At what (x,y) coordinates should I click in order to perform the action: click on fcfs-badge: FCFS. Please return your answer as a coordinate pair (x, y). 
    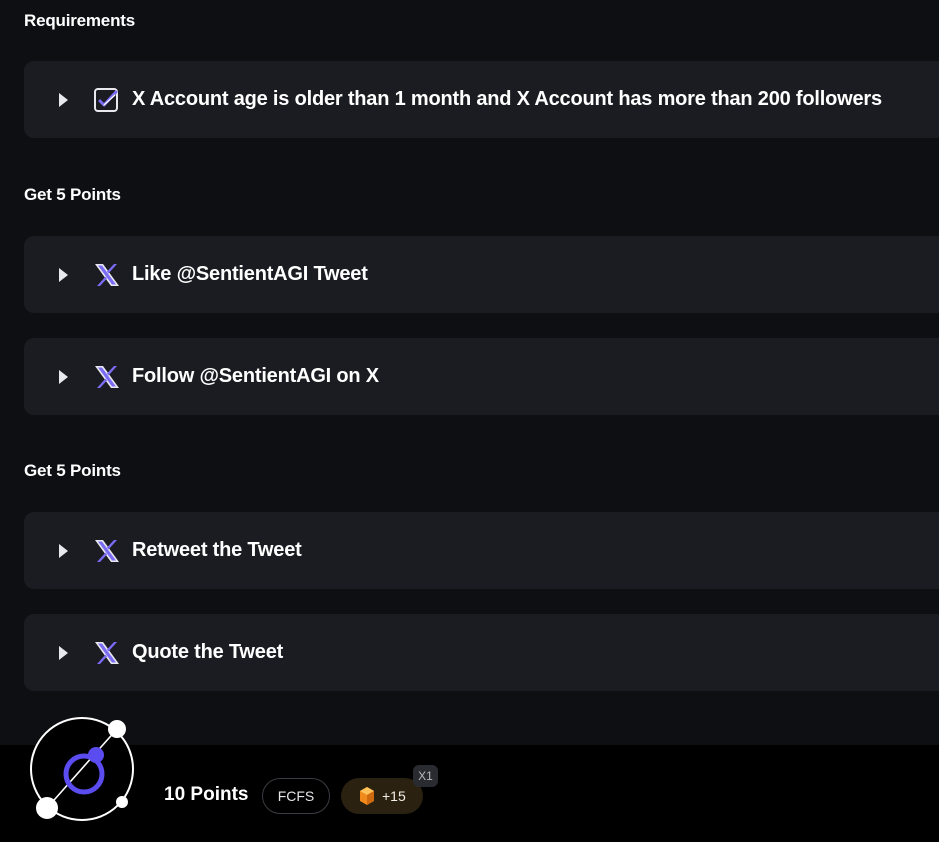
    Looking at the image, I should click on (296, 796).